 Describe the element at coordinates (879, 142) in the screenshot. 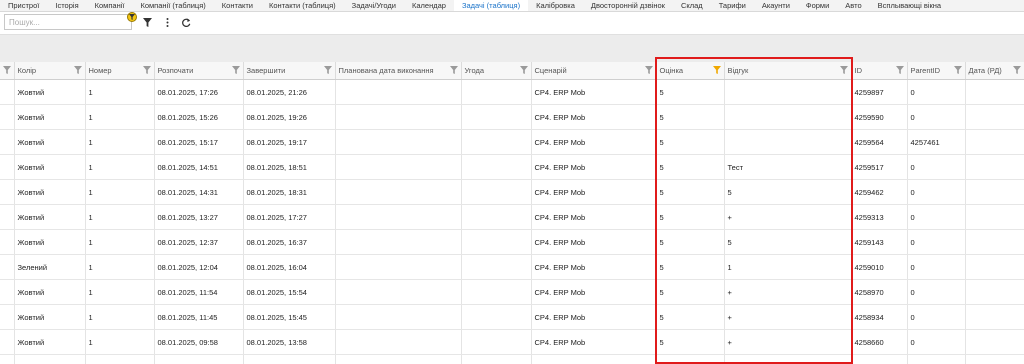

I see `table-cell: 4259564` at that location.